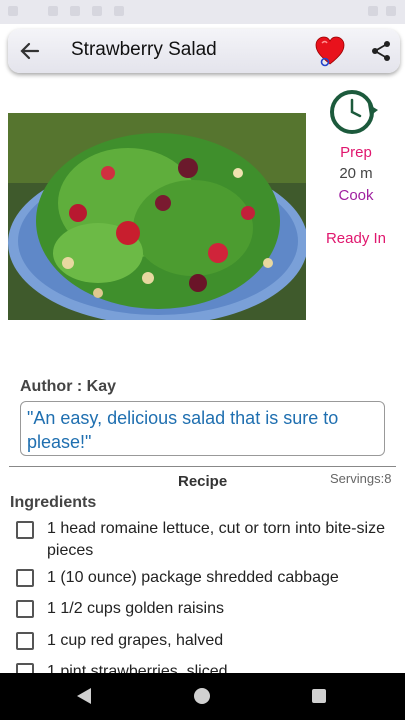 The width and height of the screenshot is (405, 720). What do you see at coordinates (135, 640) in the screenshot?
I see `ingredient-text: 1 cup red grapes, halved` at bounding box center [135, 640].